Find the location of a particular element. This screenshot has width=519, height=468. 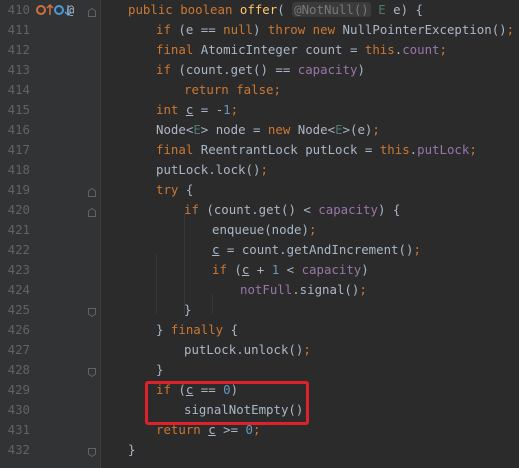

code-text: return false; is located at coordinates (232, 89).